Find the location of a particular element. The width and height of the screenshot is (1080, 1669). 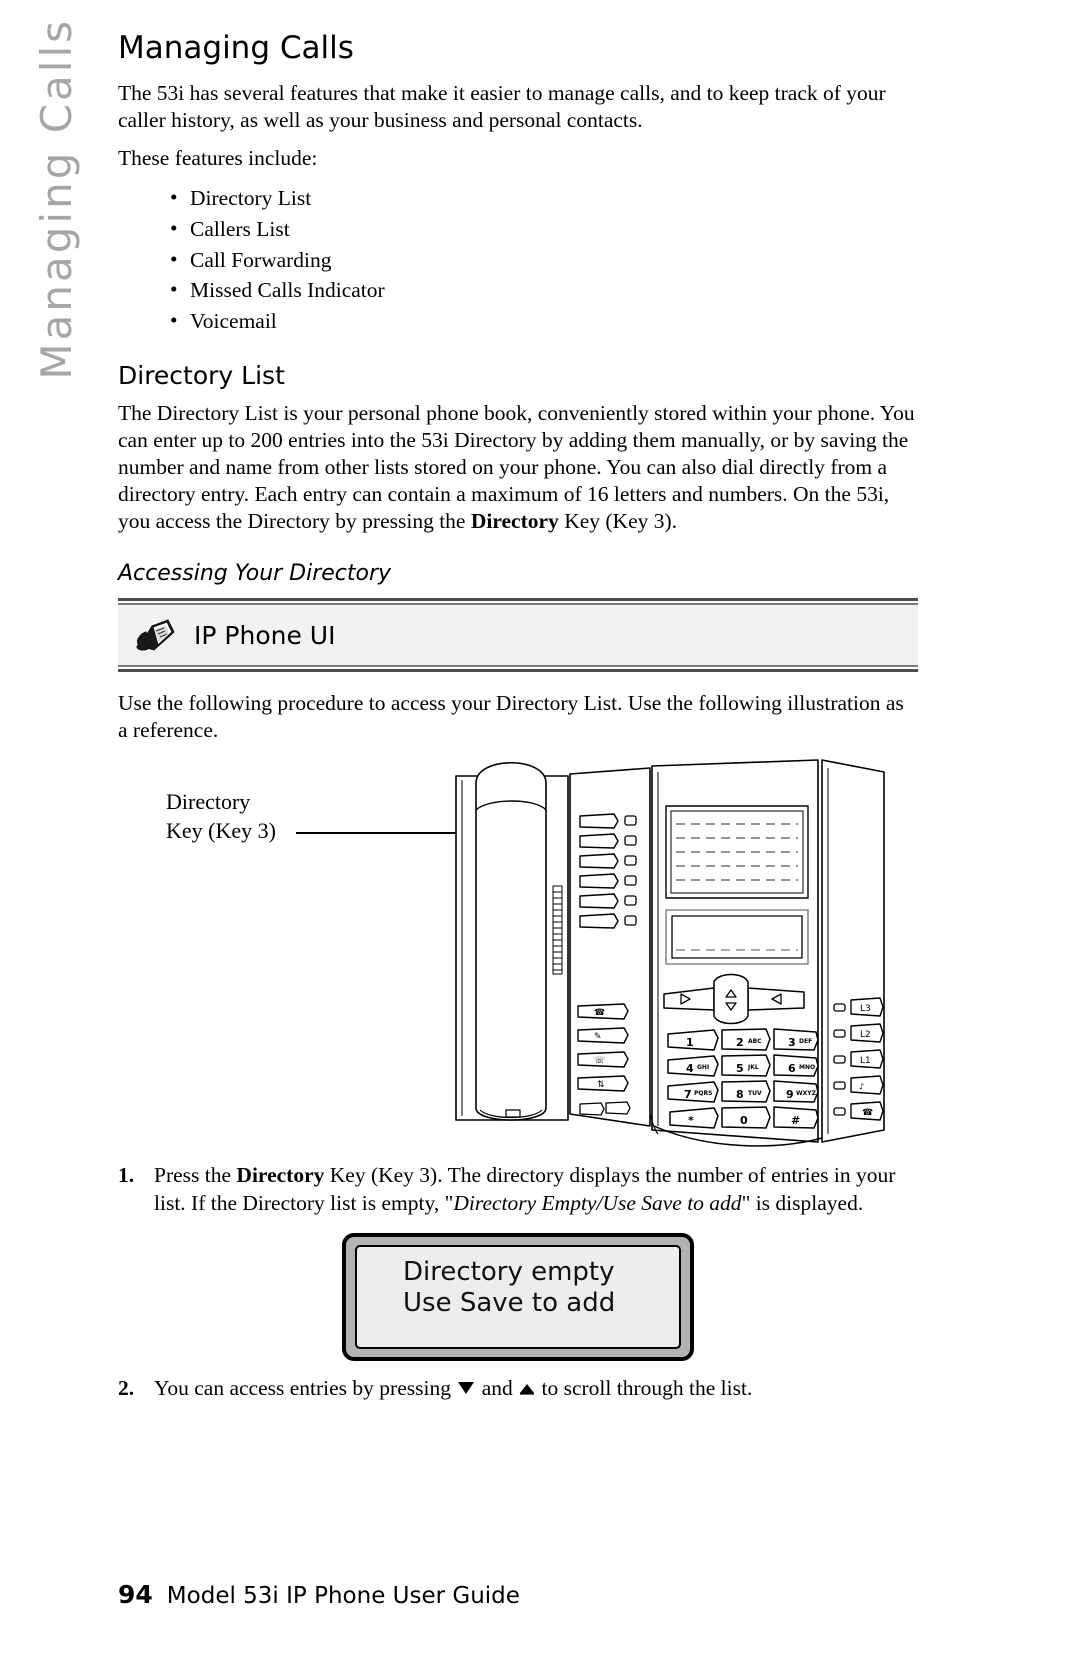

svg-text: 2 is located at coordinates (740, 1042).